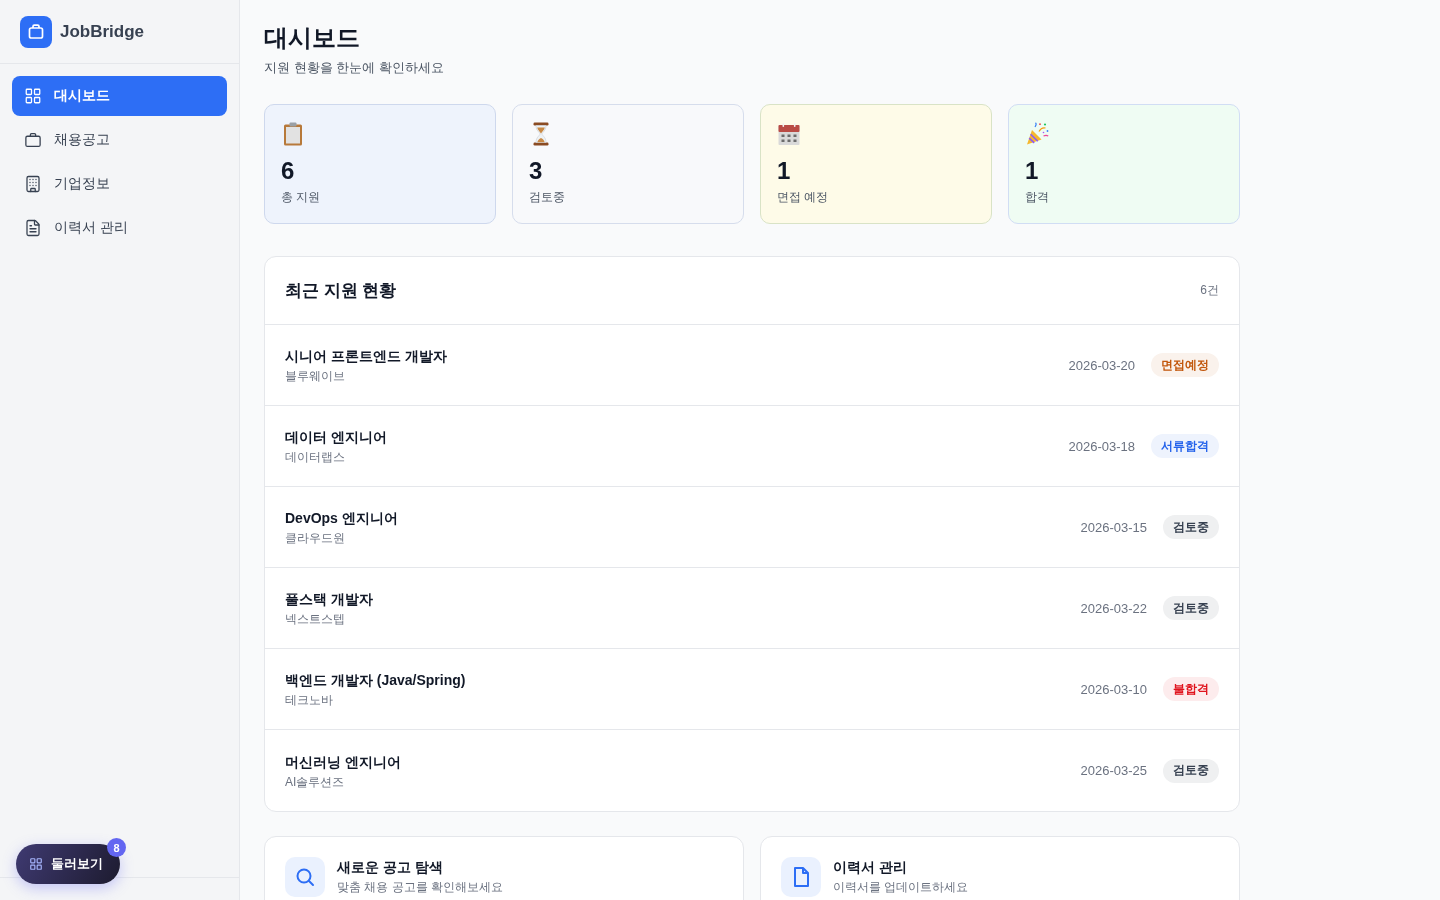 This screenshot has width=1440, height=900. What do you see at coordinates (1209, 290) in the screenshot?
I see `application-count: 6건` at bounding box center [1209, 290].